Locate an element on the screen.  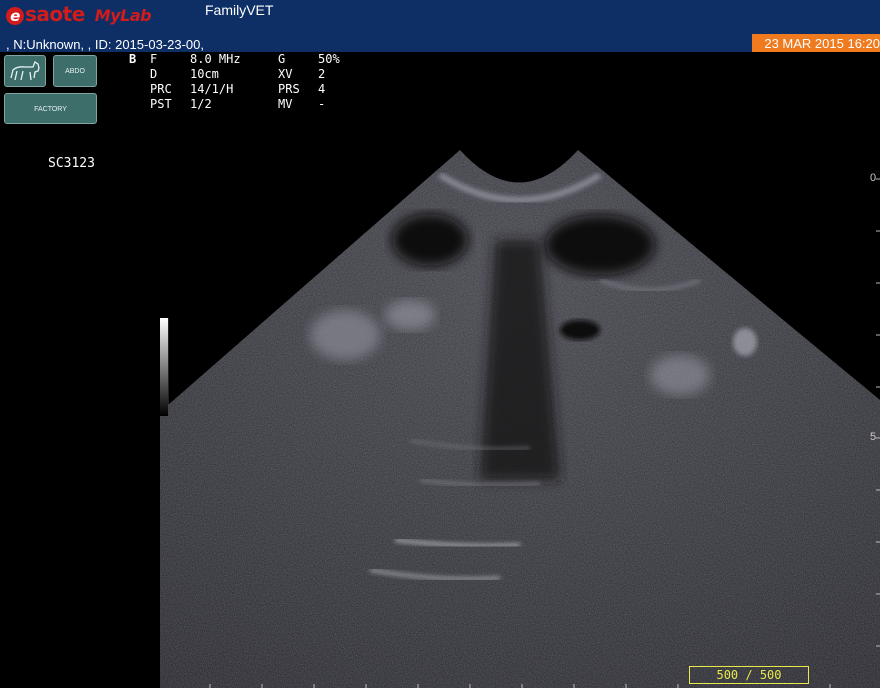
param-value: 8.0 MHz is located at coordinates (215, 59).